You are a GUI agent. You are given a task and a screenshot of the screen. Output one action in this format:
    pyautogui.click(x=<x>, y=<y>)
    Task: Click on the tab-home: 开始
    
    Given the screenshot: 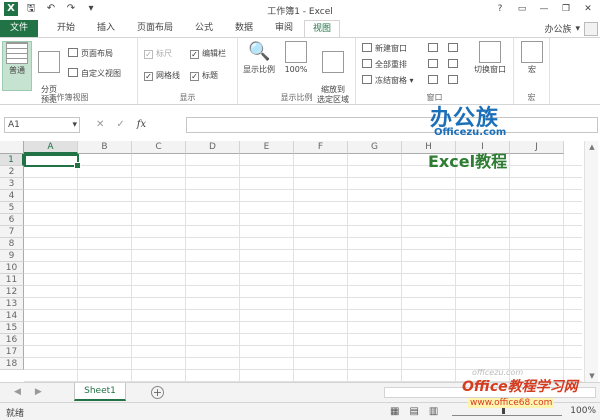 What is the action you would take?
    pyautogui.click(x=66, y=28)
    